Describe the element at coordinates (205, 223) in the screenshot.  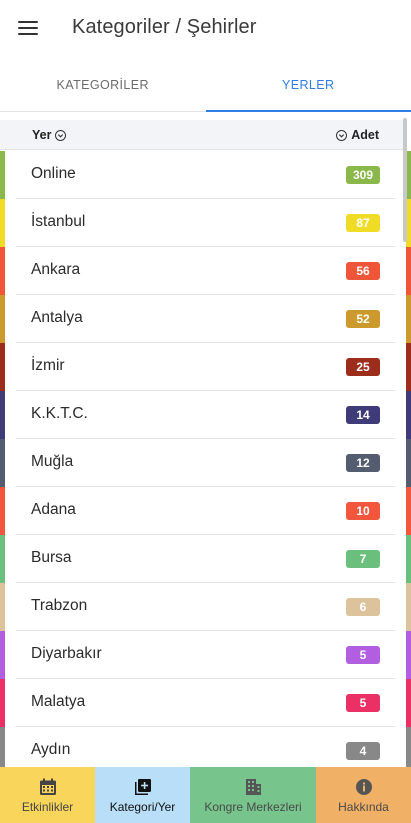
I see `list-item: İstanbul 87` at that location.